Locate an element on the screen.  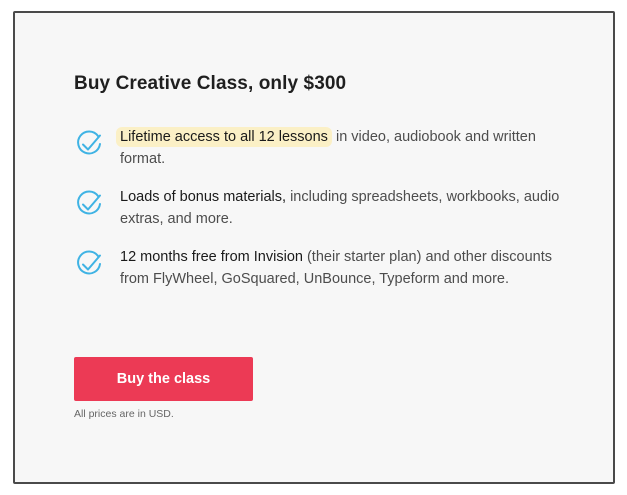
buy-the-class-button: Buy the class is located at coordinates (163, 379).